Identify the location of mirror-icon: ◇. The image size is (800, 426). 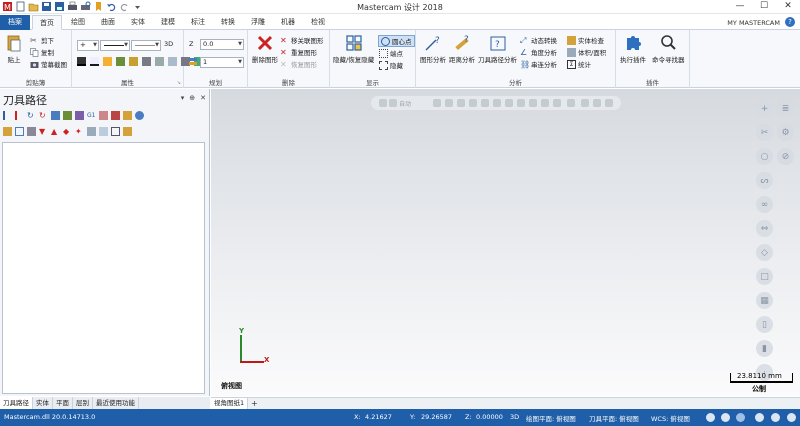
(764, 252).